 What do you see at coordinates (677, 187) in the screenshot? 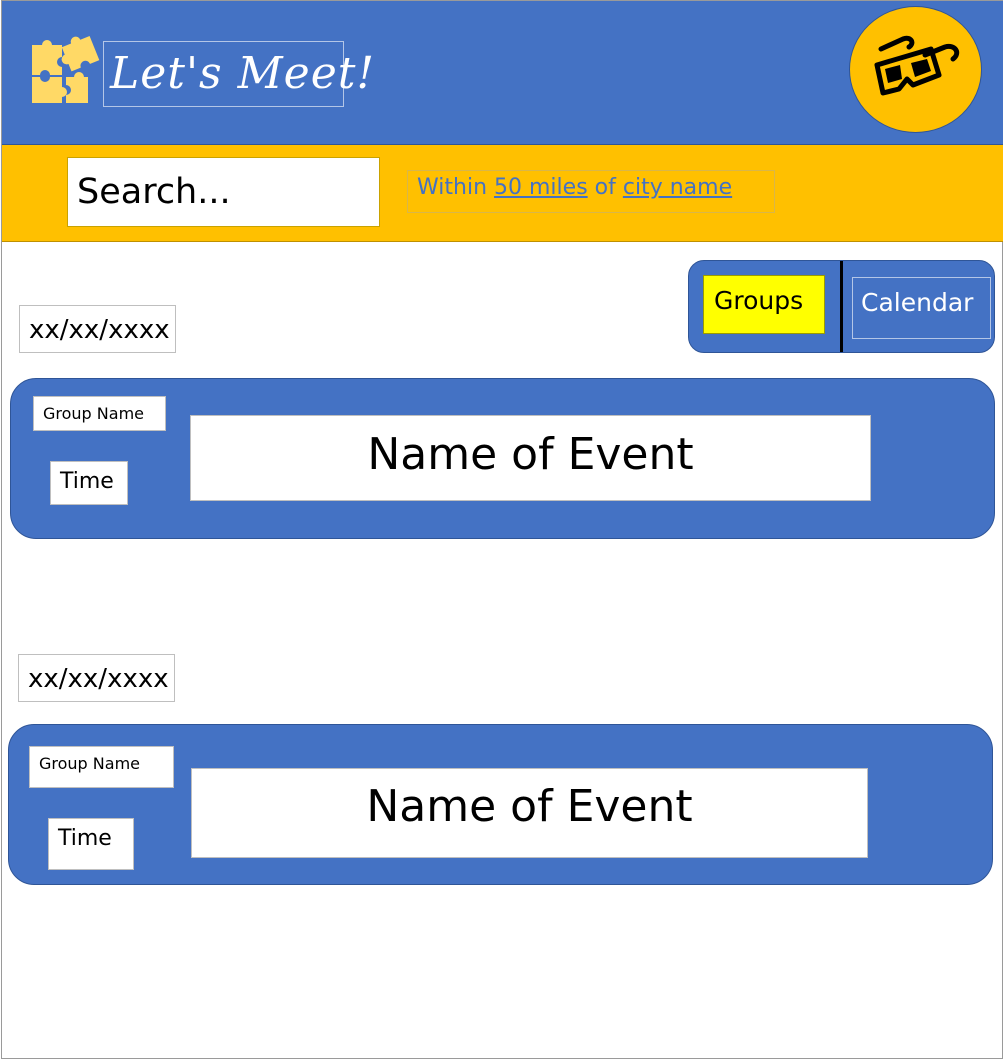
I see `city-link: city name` at bounding box center [677, 187].